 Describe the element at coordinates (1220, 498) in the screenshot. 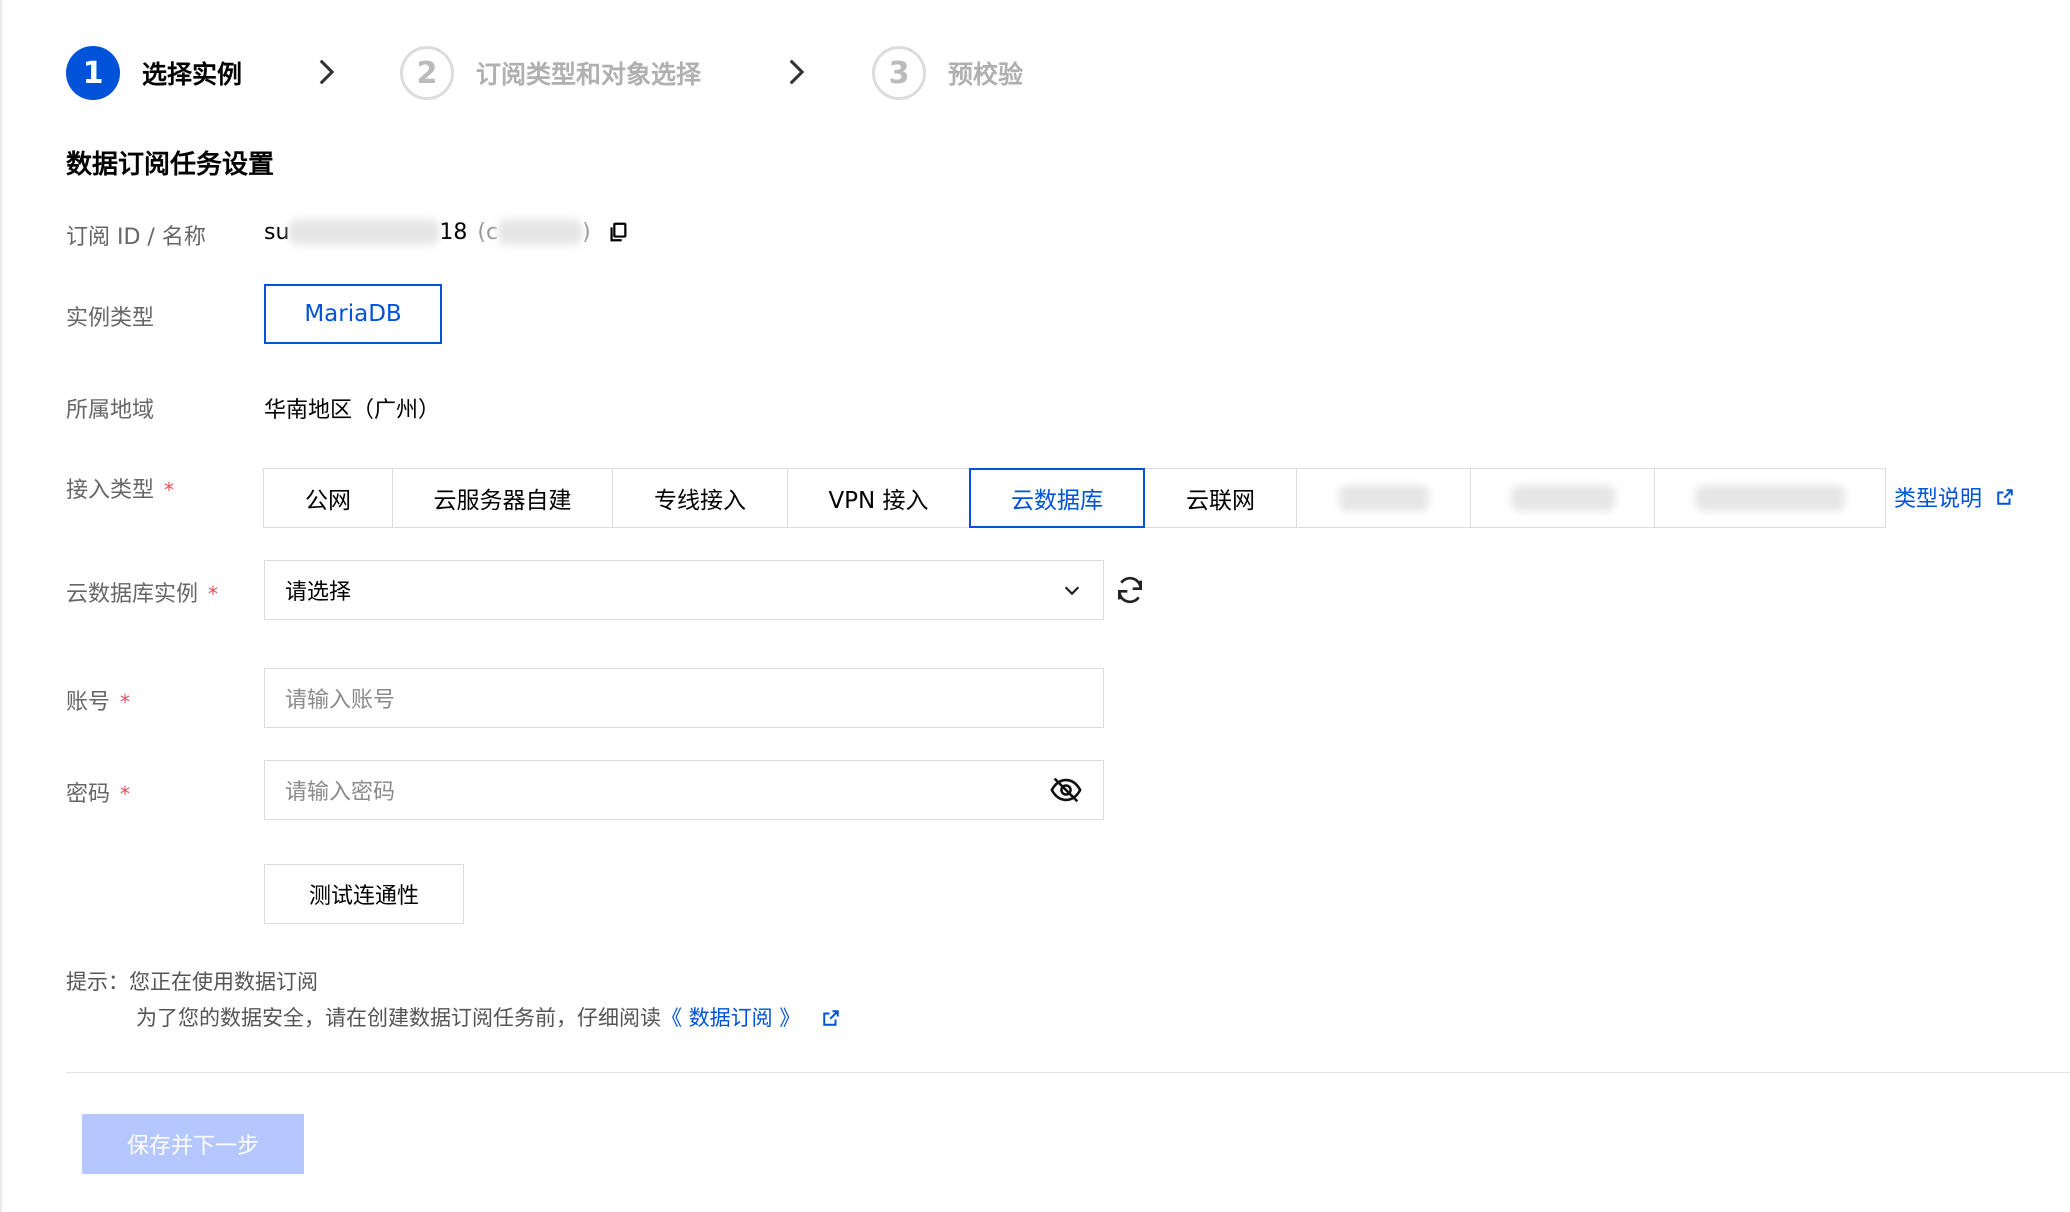

I see `access-type-ccn: 云联网` at that location.